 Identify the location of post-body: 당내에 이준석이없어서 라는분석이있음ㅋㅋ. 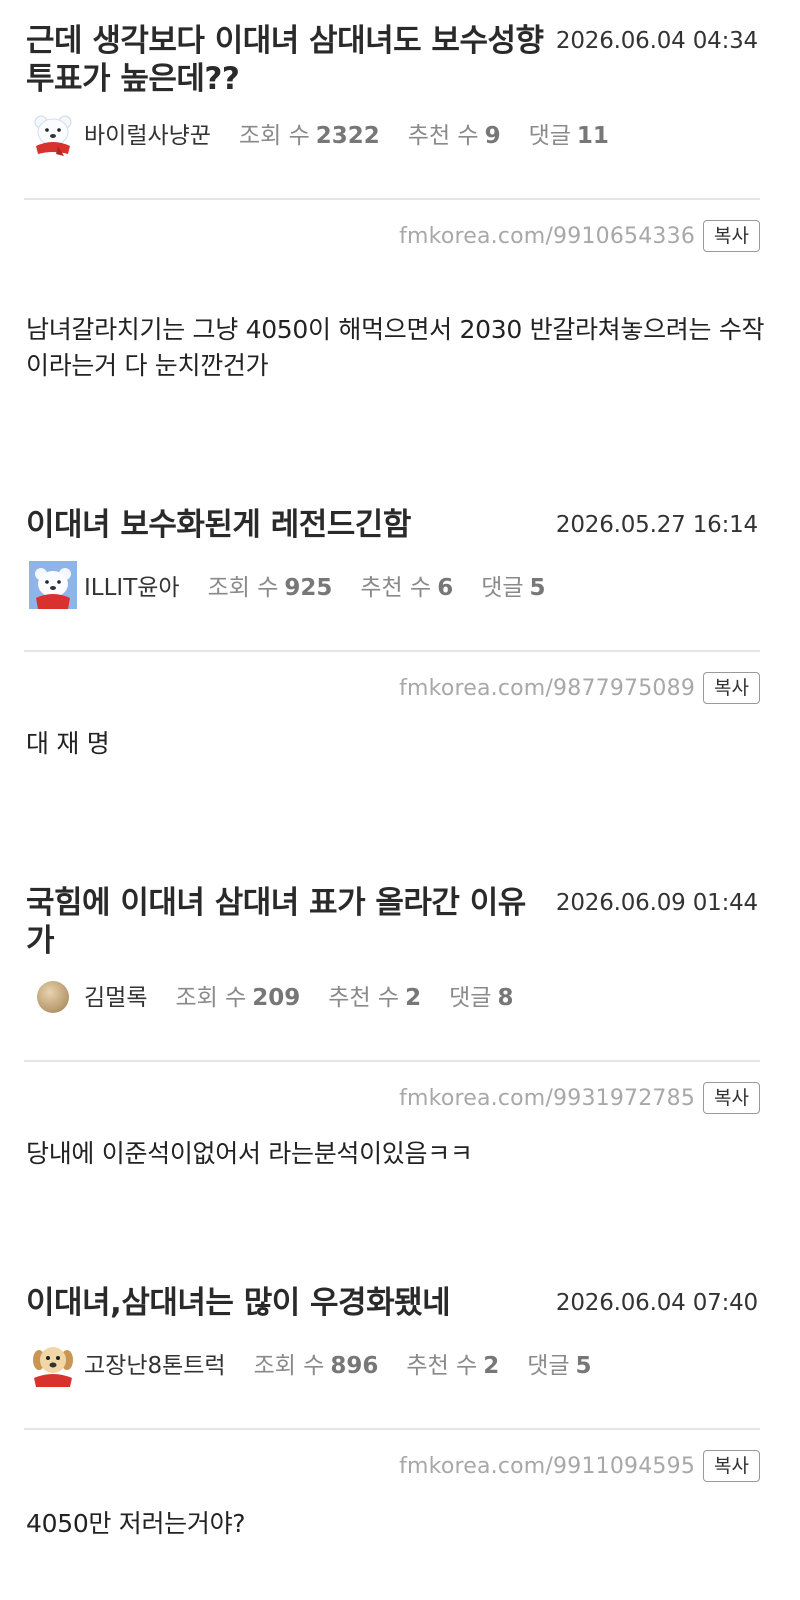
(249, 1153).